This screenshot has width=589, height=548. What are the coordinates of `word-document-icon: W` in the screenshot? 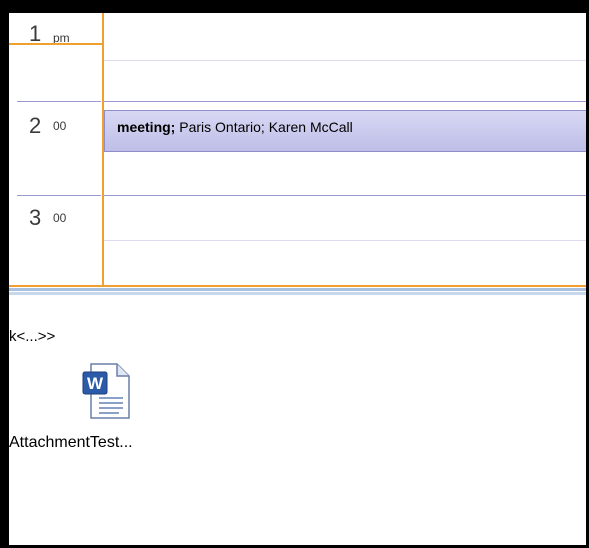 It's located at (108, 393).